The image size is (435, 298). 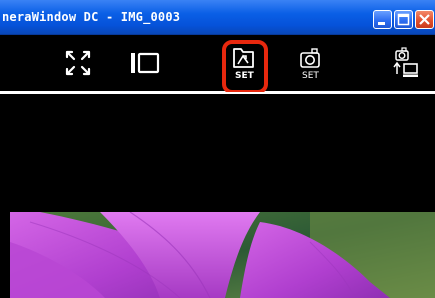 I want to click on close-icon, so click(x=424, y=19).